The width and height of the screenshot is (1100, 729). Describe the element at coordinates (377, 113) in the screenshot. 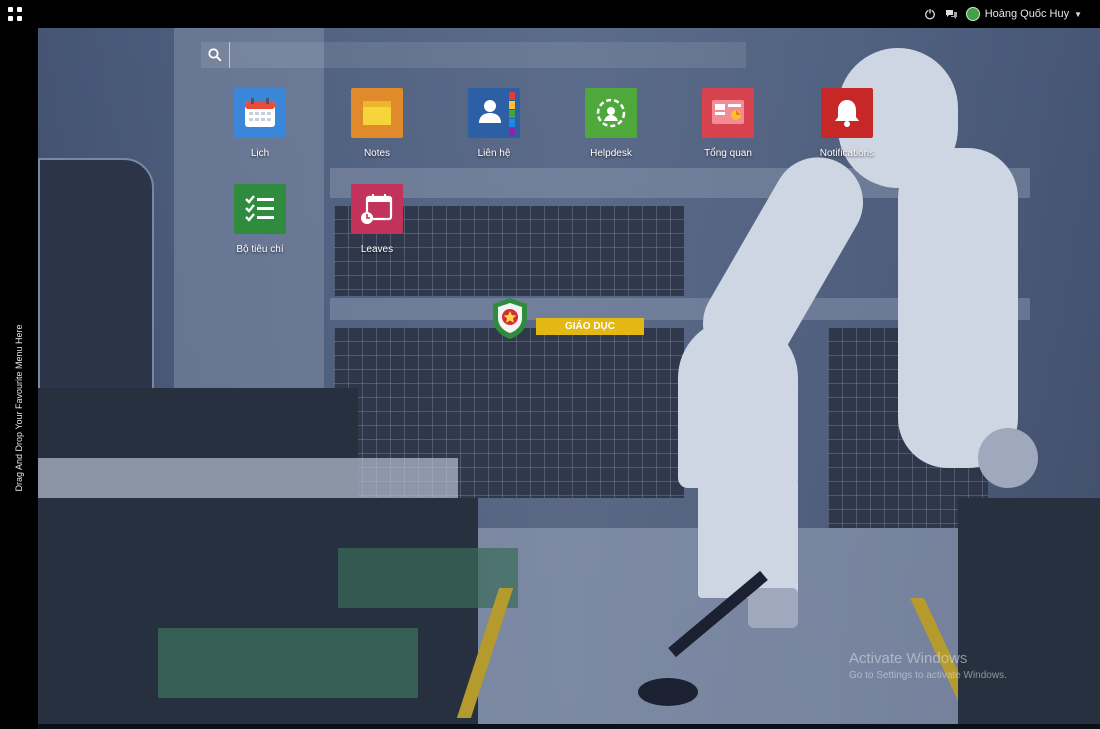

I see `sticky-note-icon` at that location.